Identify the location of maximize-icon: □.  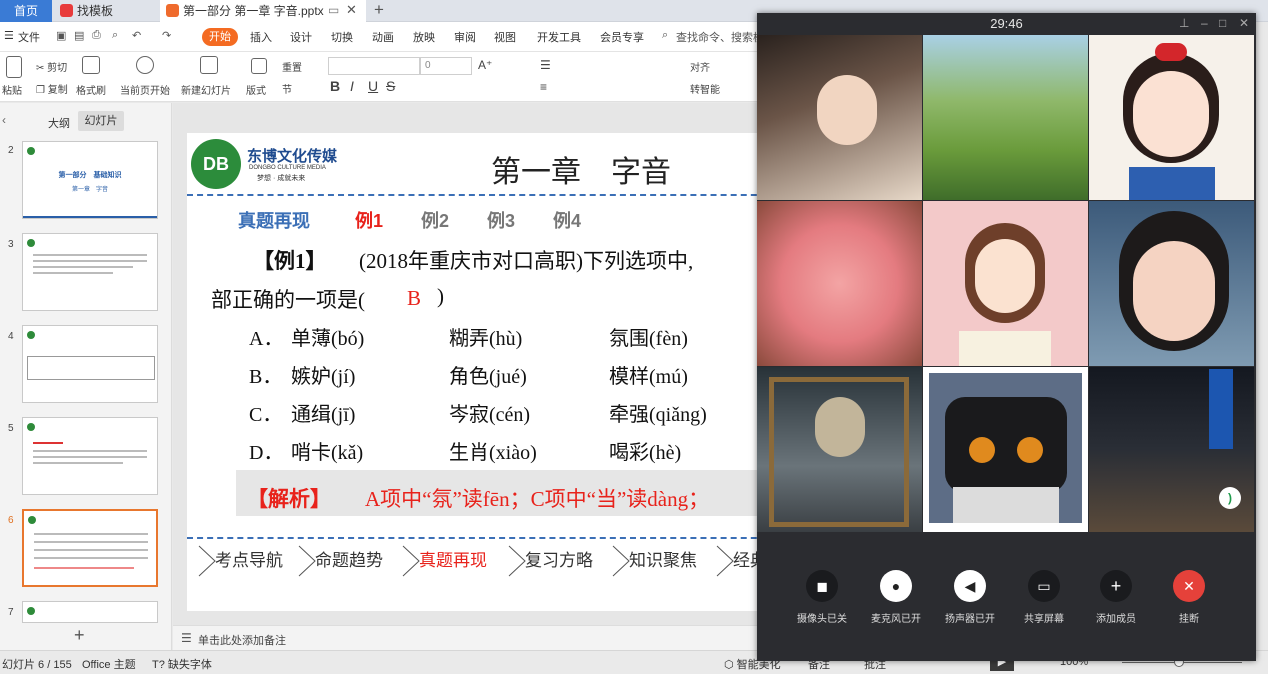
(1222, 23).